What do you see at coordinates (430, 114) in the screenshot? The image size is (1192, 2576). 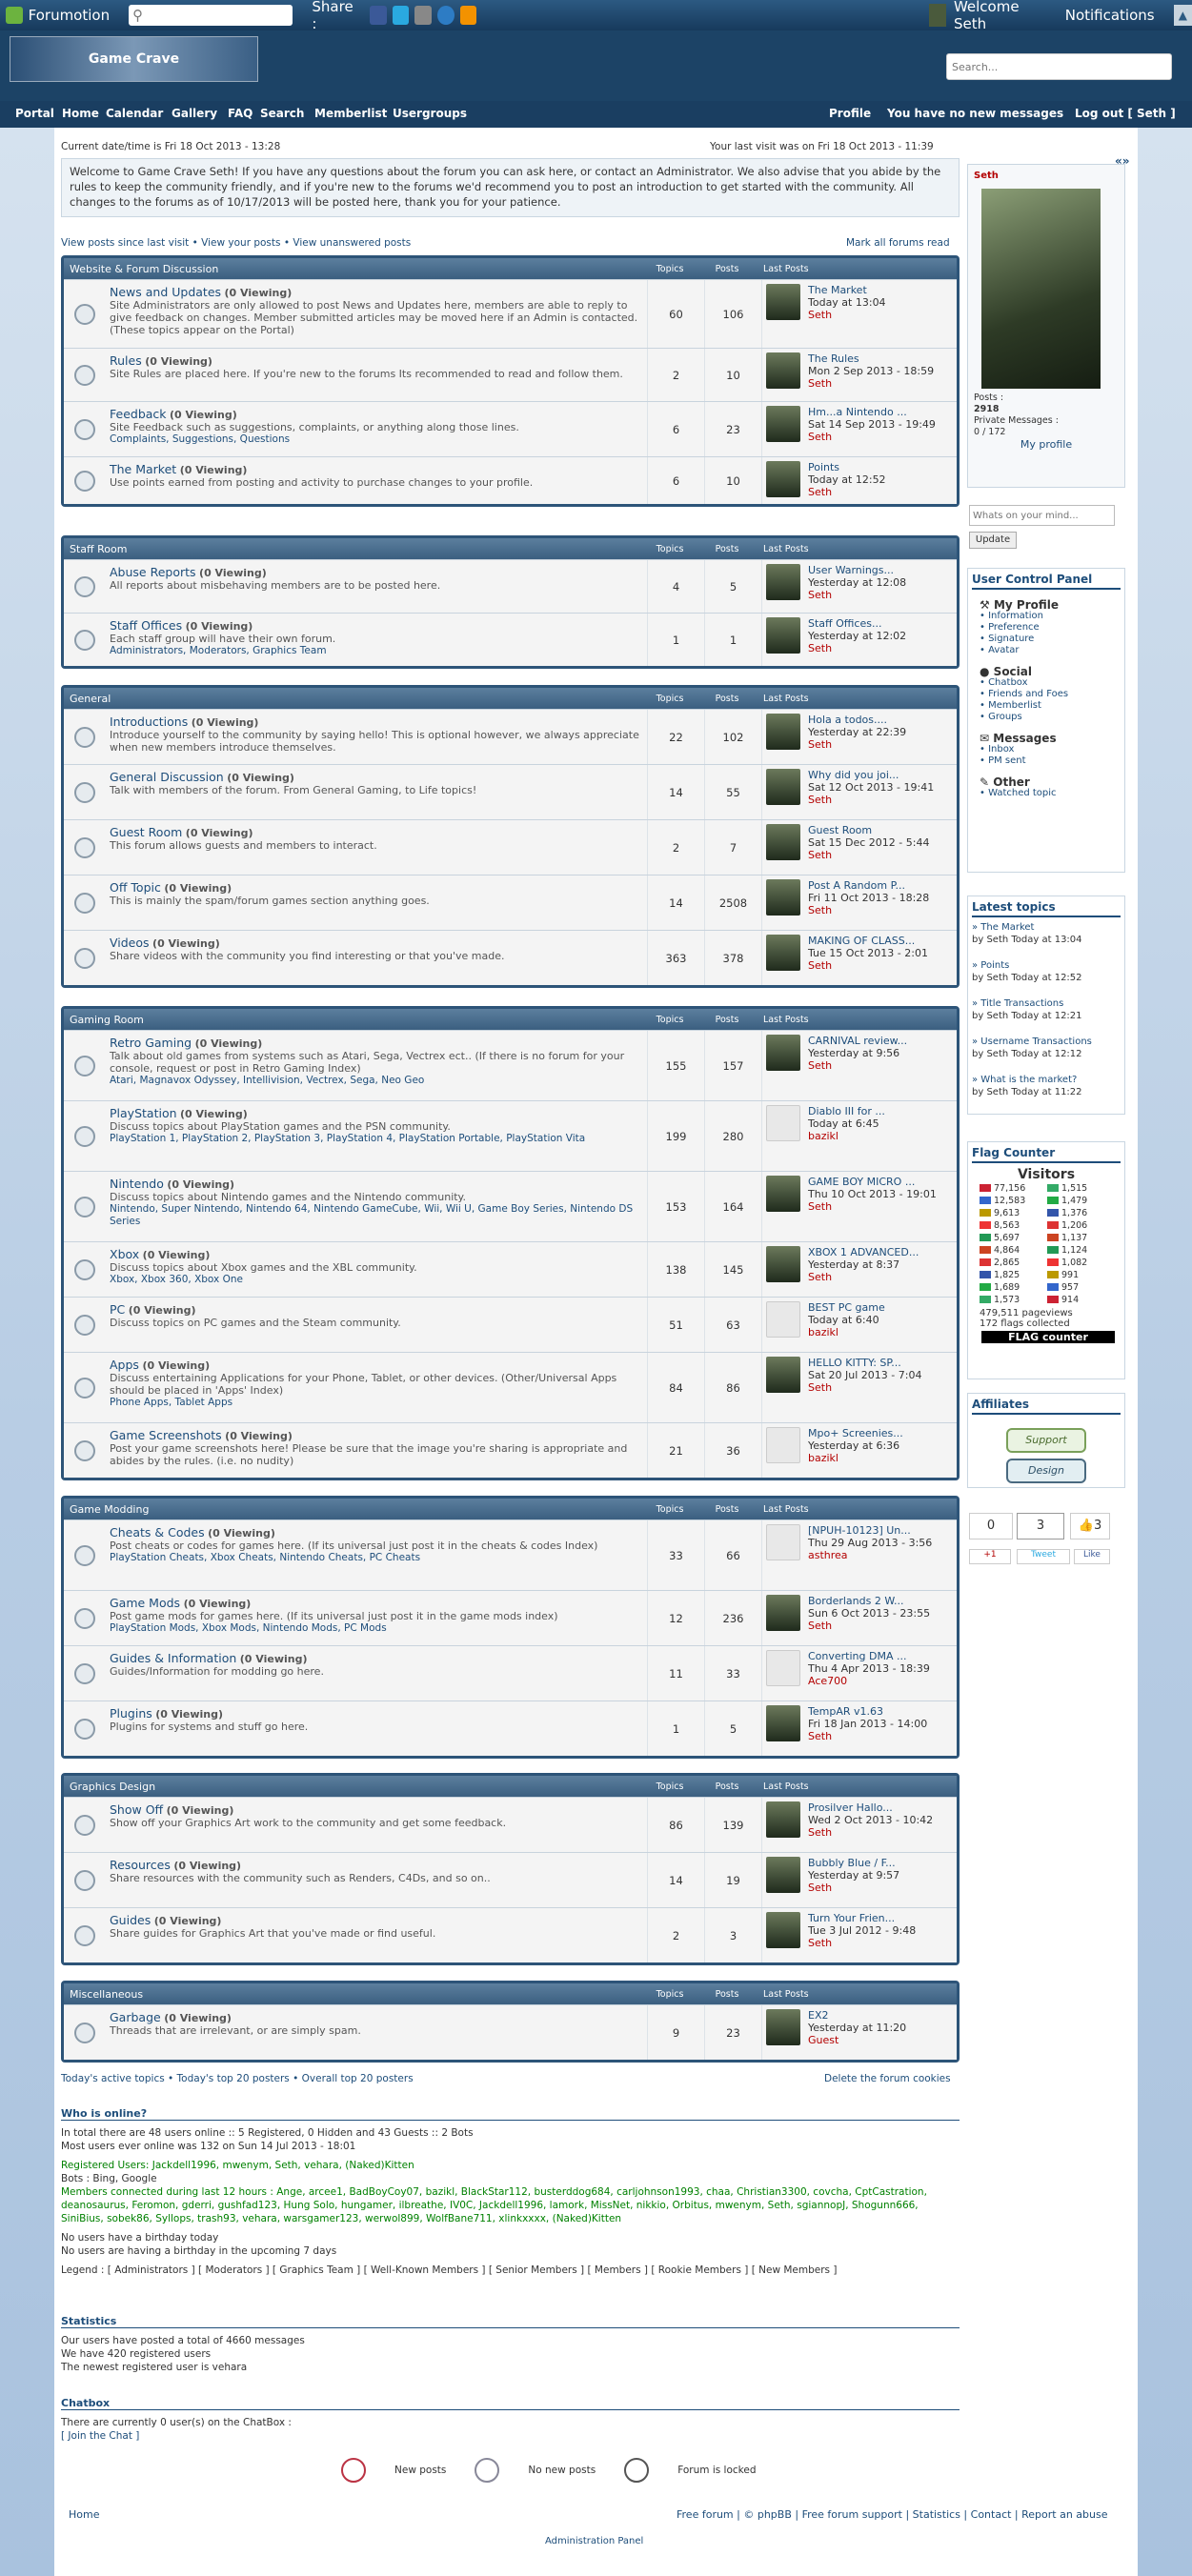 I see `nav-usergroups: Usergroups` at bounding box center [430, 114].